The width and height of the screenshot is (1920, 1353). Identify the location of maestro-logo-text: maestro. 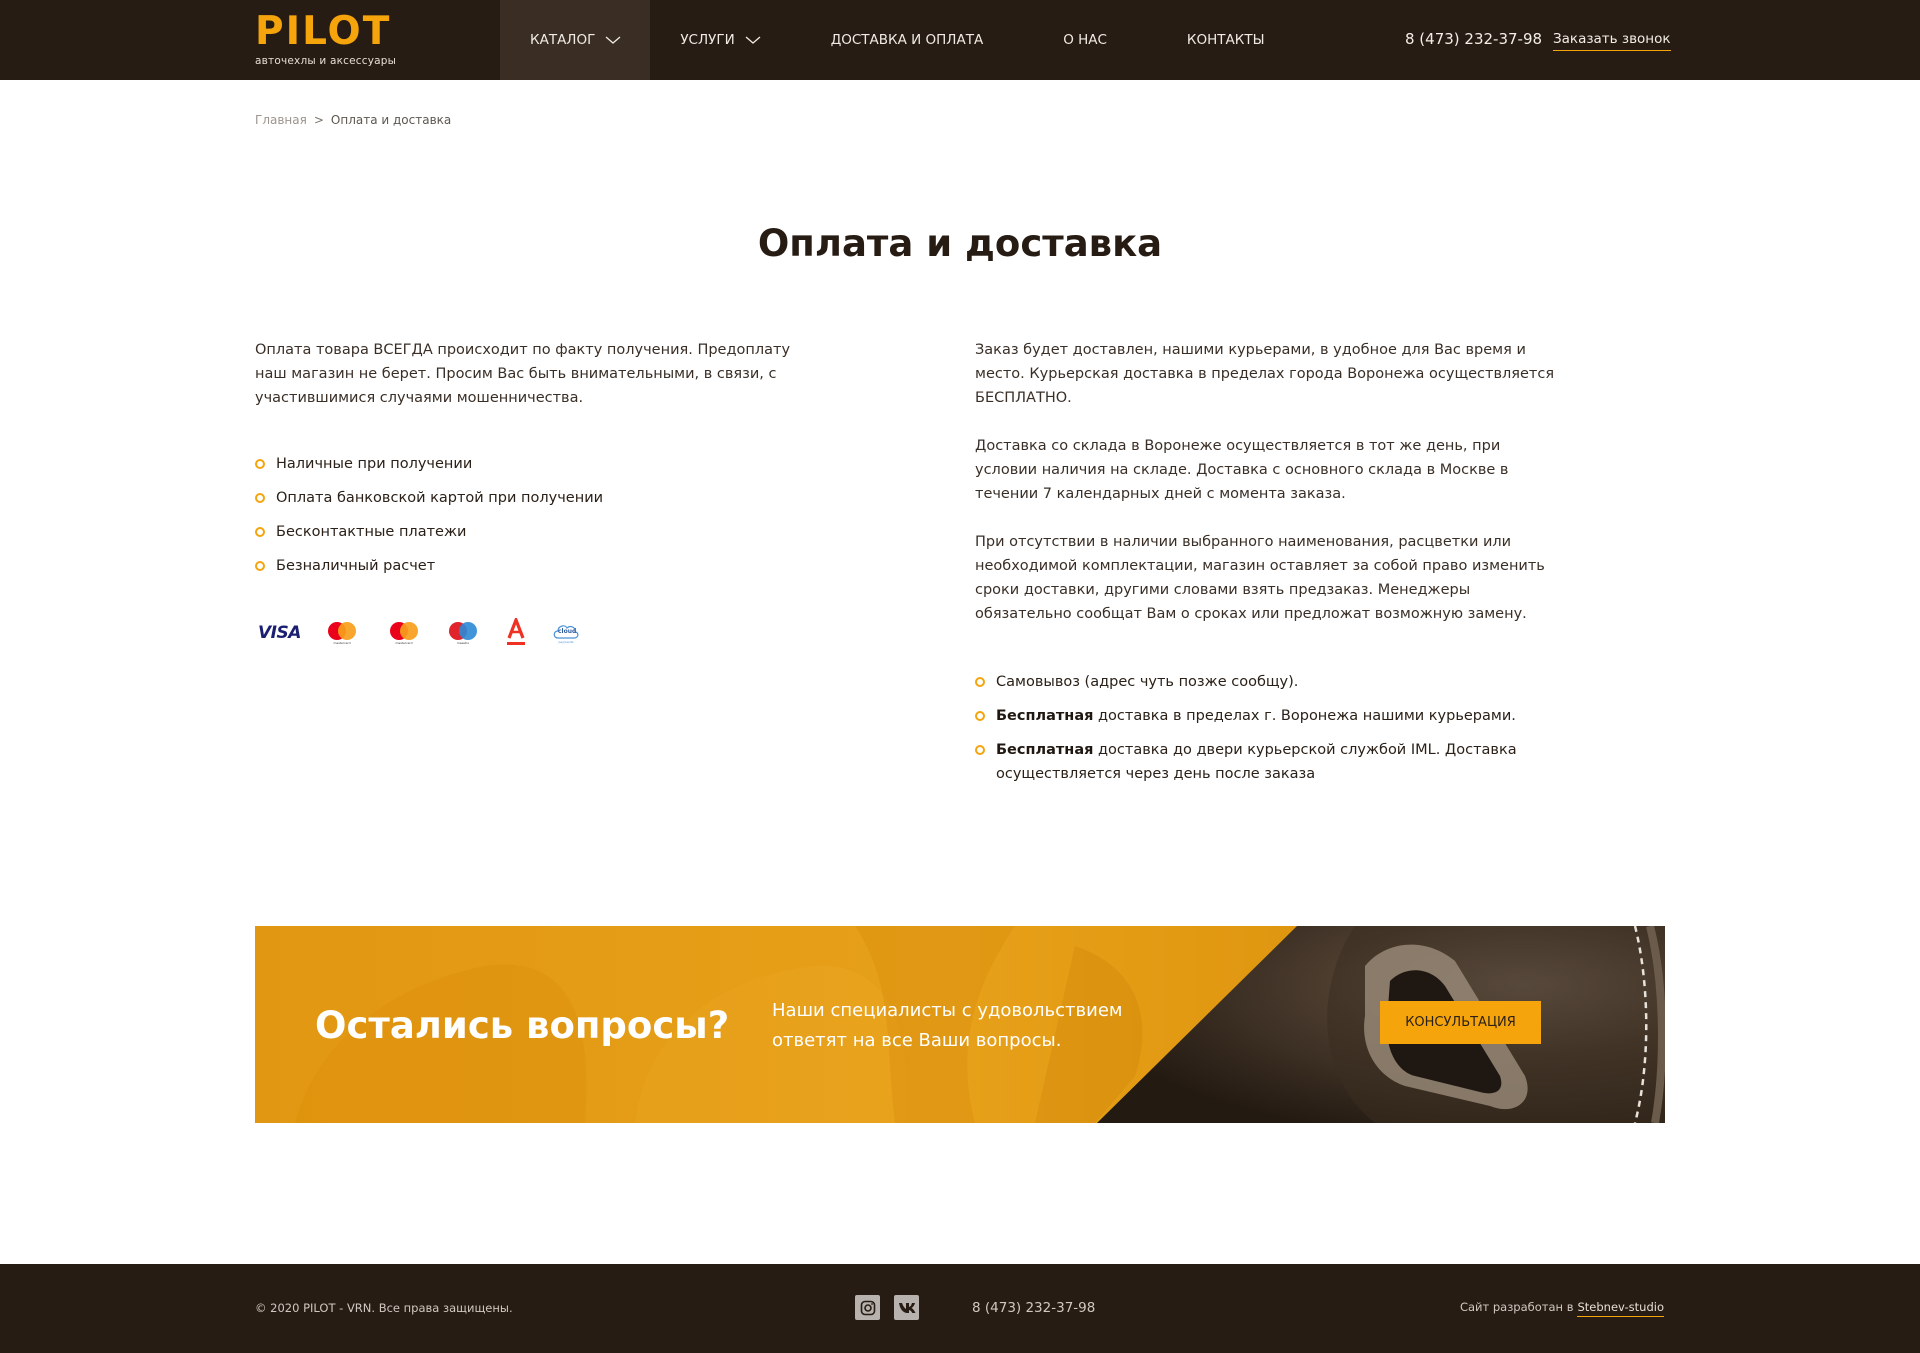
(463, 643).